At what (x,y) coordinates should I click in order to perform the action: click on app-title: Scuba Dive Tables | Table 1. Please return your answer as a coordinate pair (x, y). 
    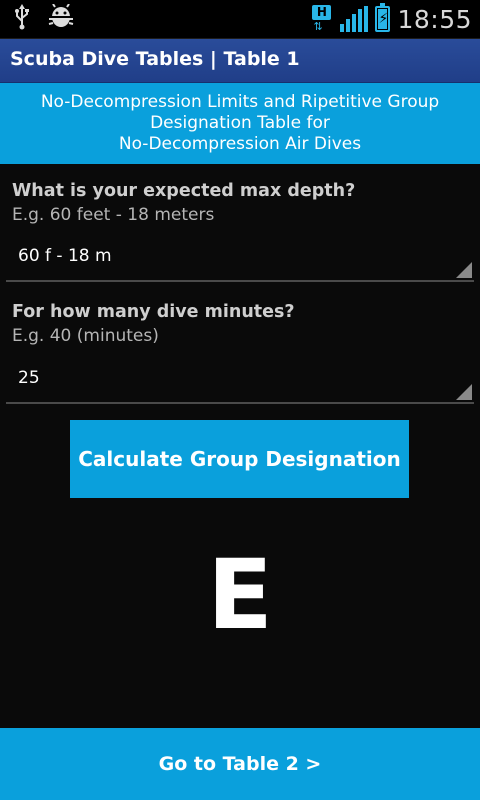
    Looking at the image, I should click on (155, 59).